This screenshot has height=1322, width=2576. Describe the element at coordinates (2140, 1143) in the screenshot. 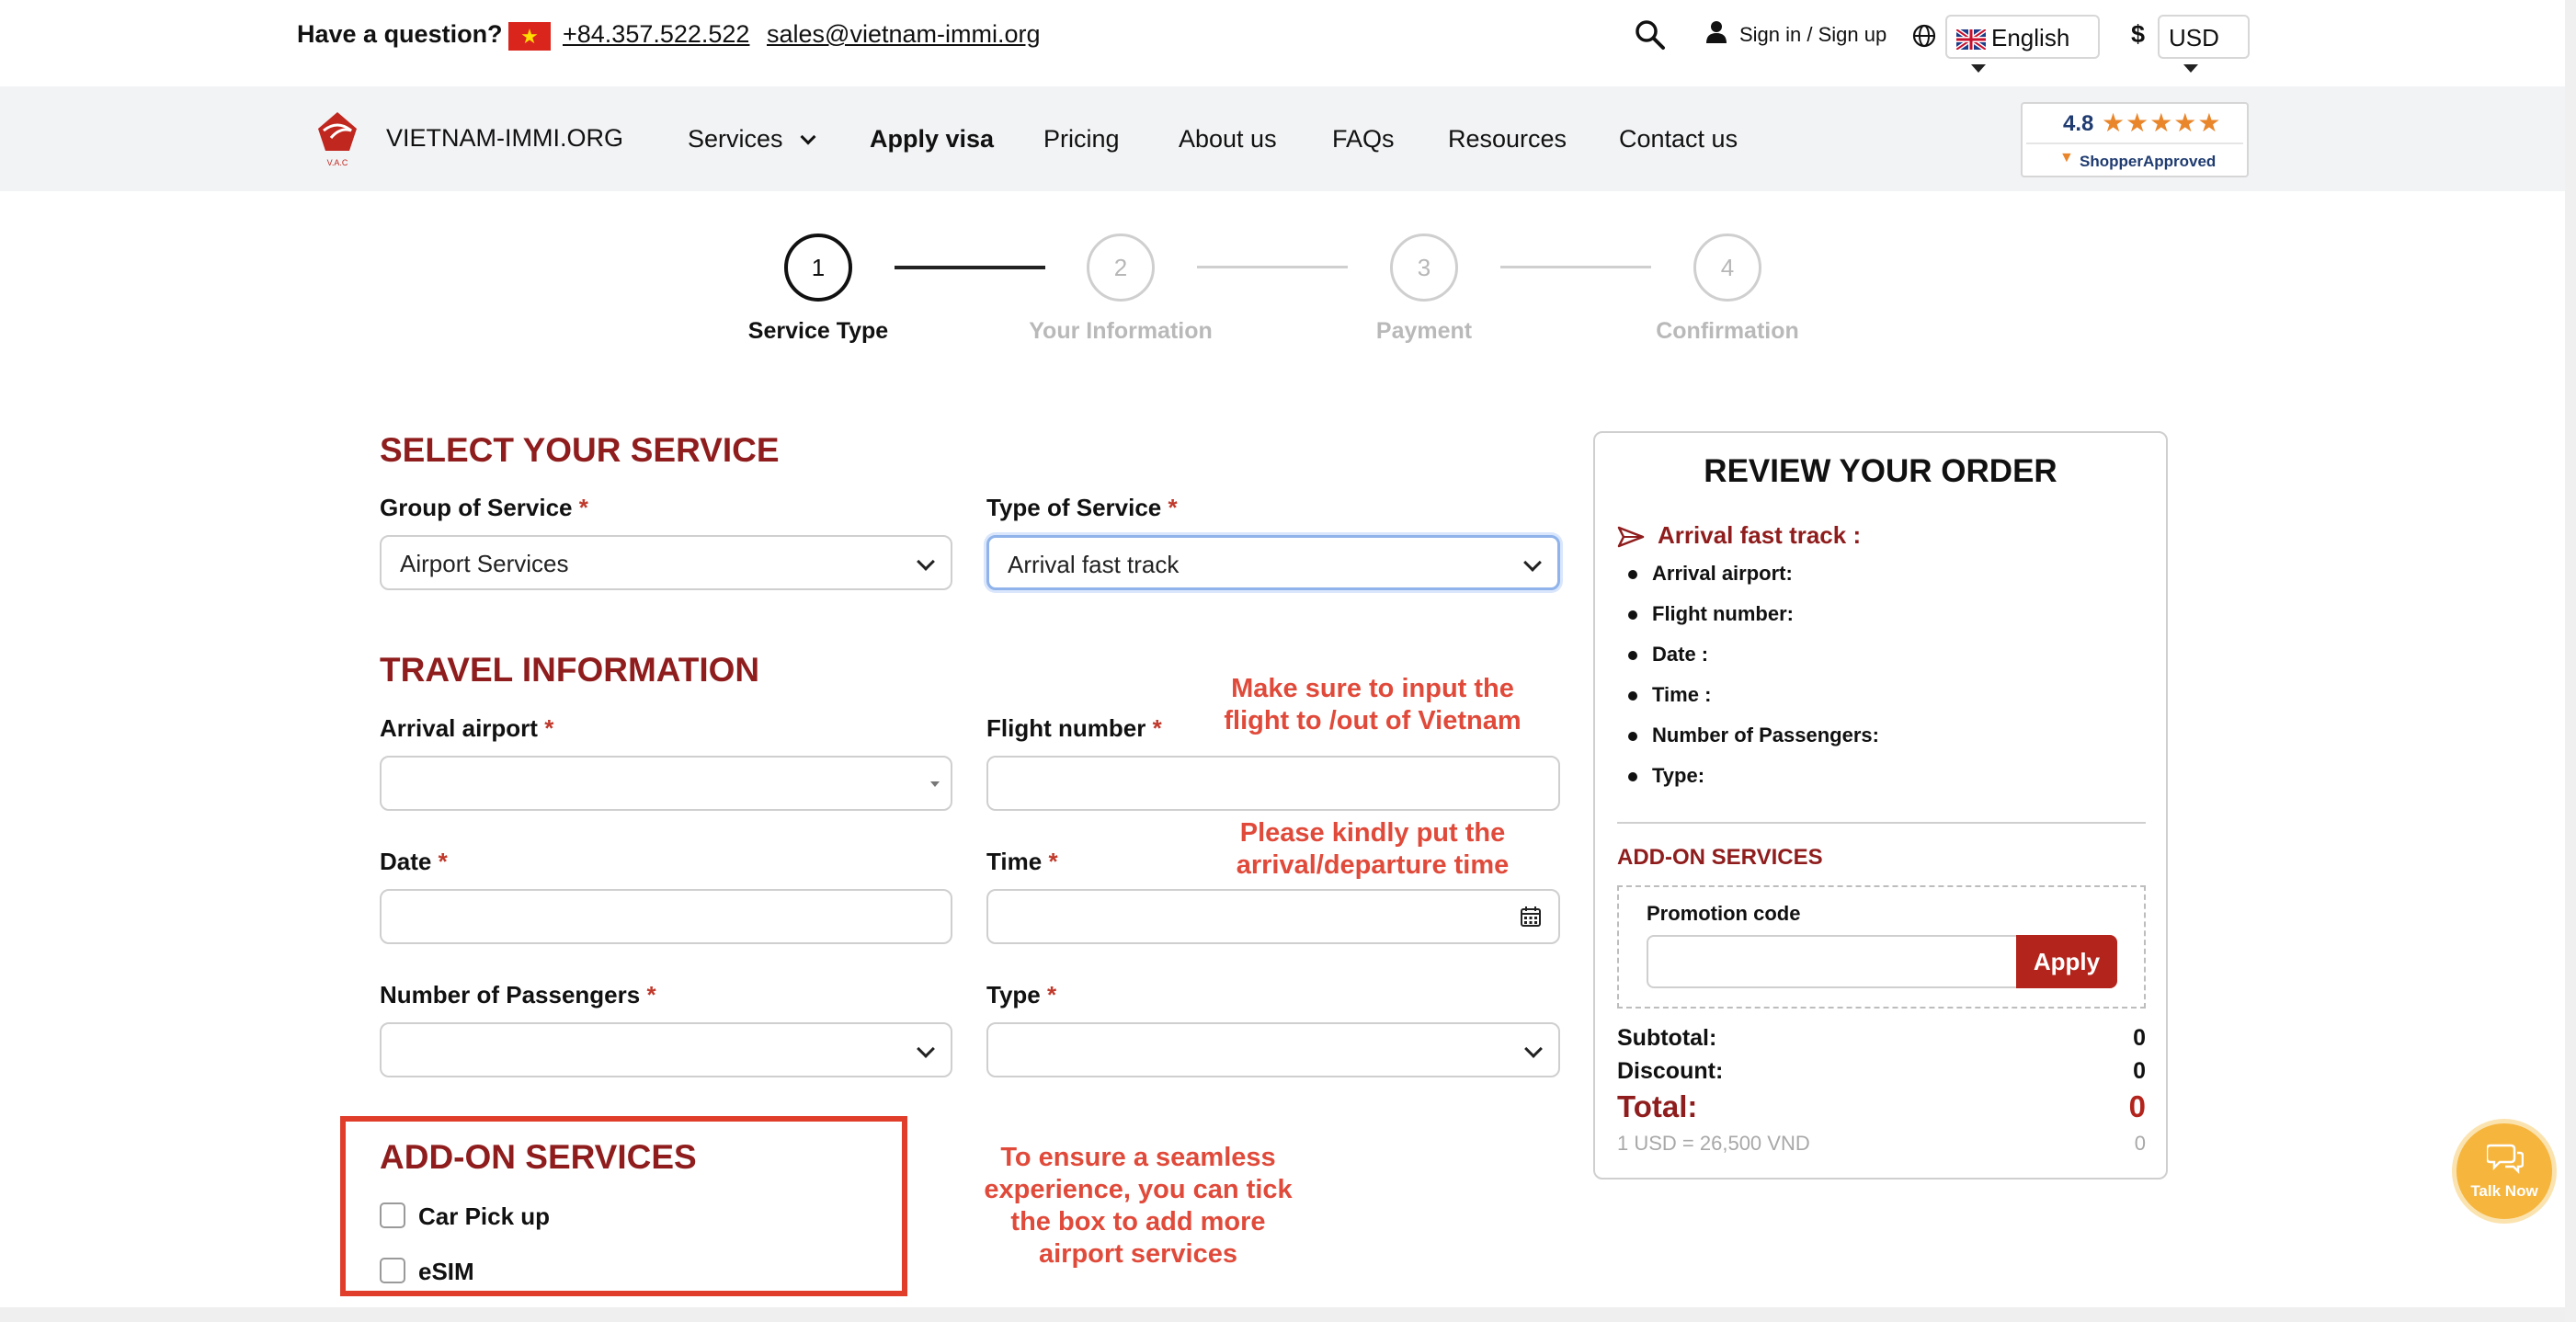

I see `exchange-value: 0` at that location.